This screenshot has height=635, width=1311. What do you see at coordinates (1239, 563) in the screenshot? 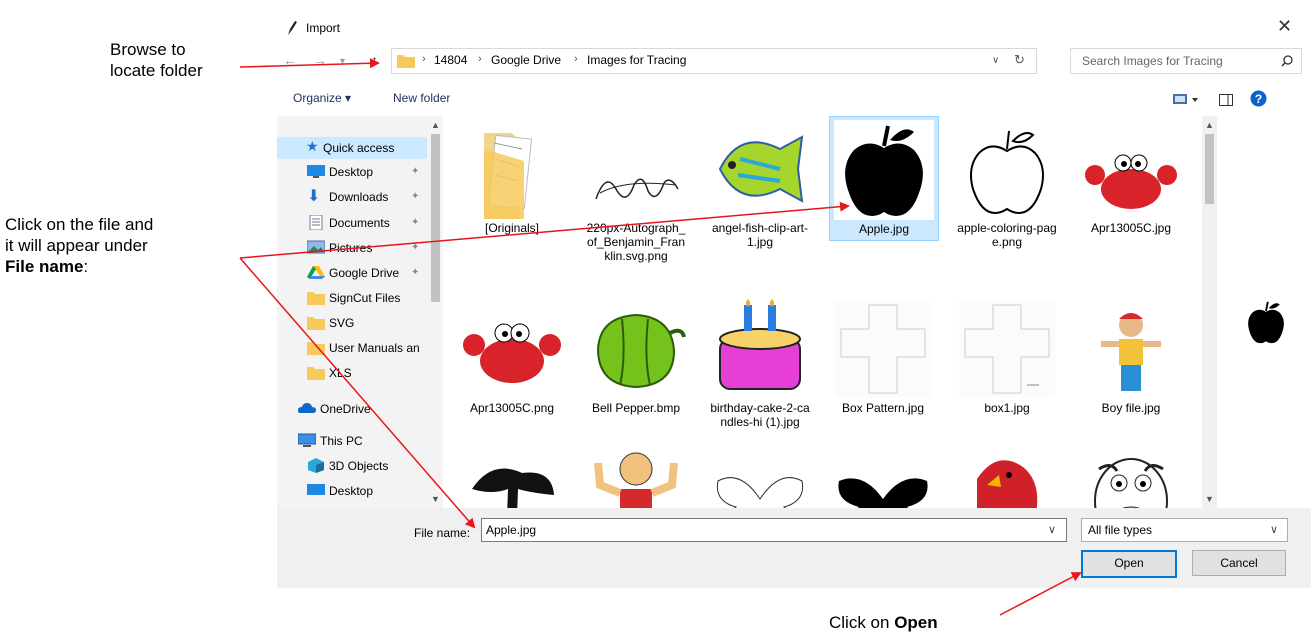
I see `cancel-button: Cancel` at bounding box center [1239, 563].